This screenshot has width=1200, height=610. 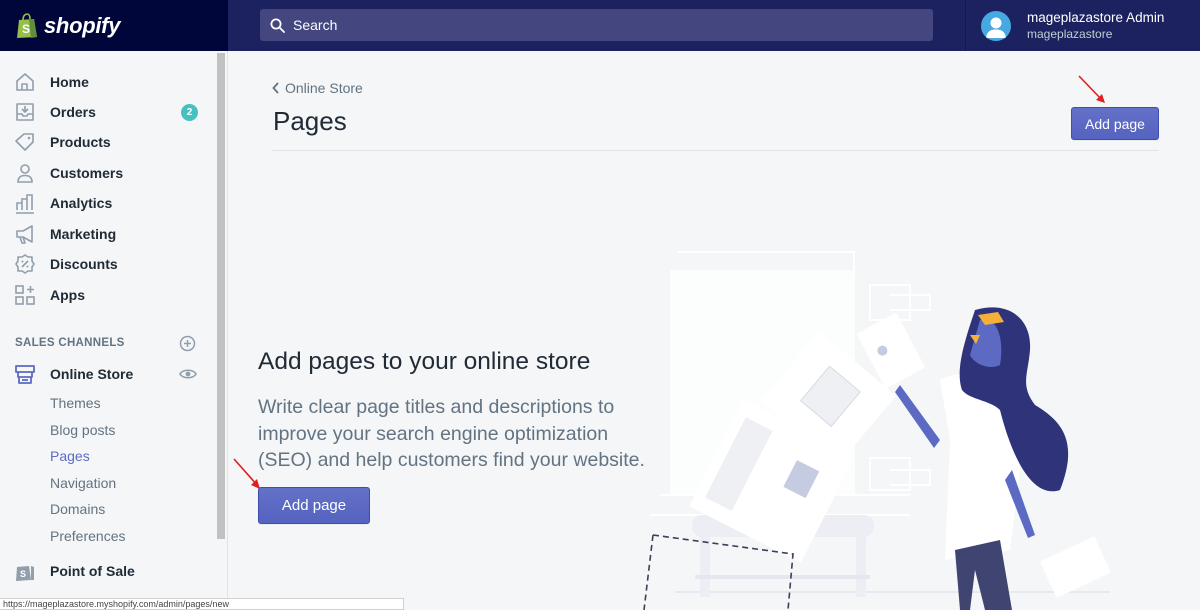 I want to click on store-name: mageplazastore, so click(x=1070, y=34).